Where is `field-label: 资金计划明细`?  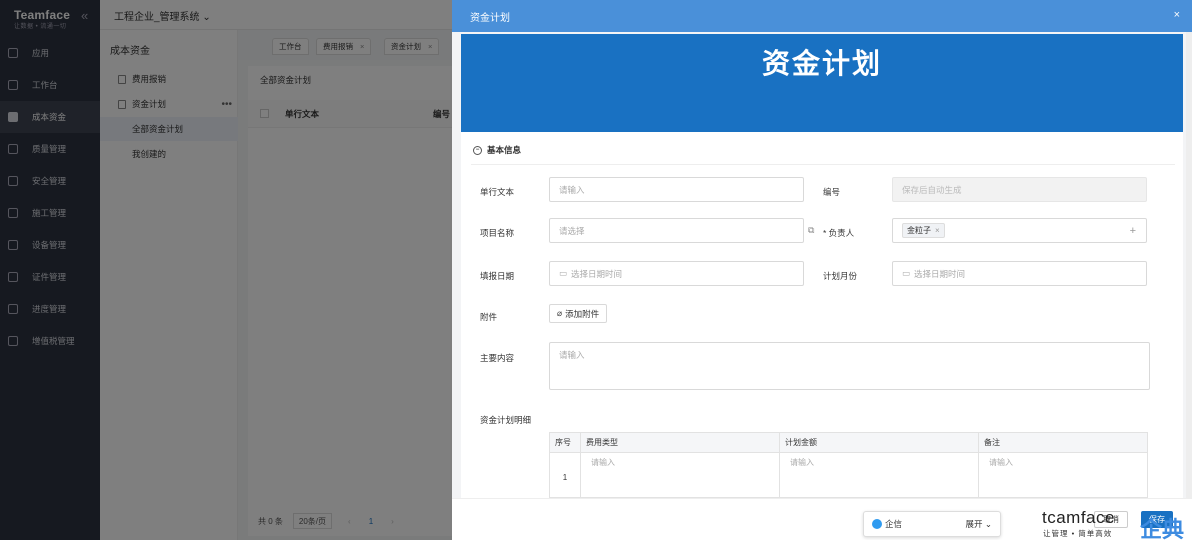 field-label: 资金计划明细 is located at coordinates (506, 420).